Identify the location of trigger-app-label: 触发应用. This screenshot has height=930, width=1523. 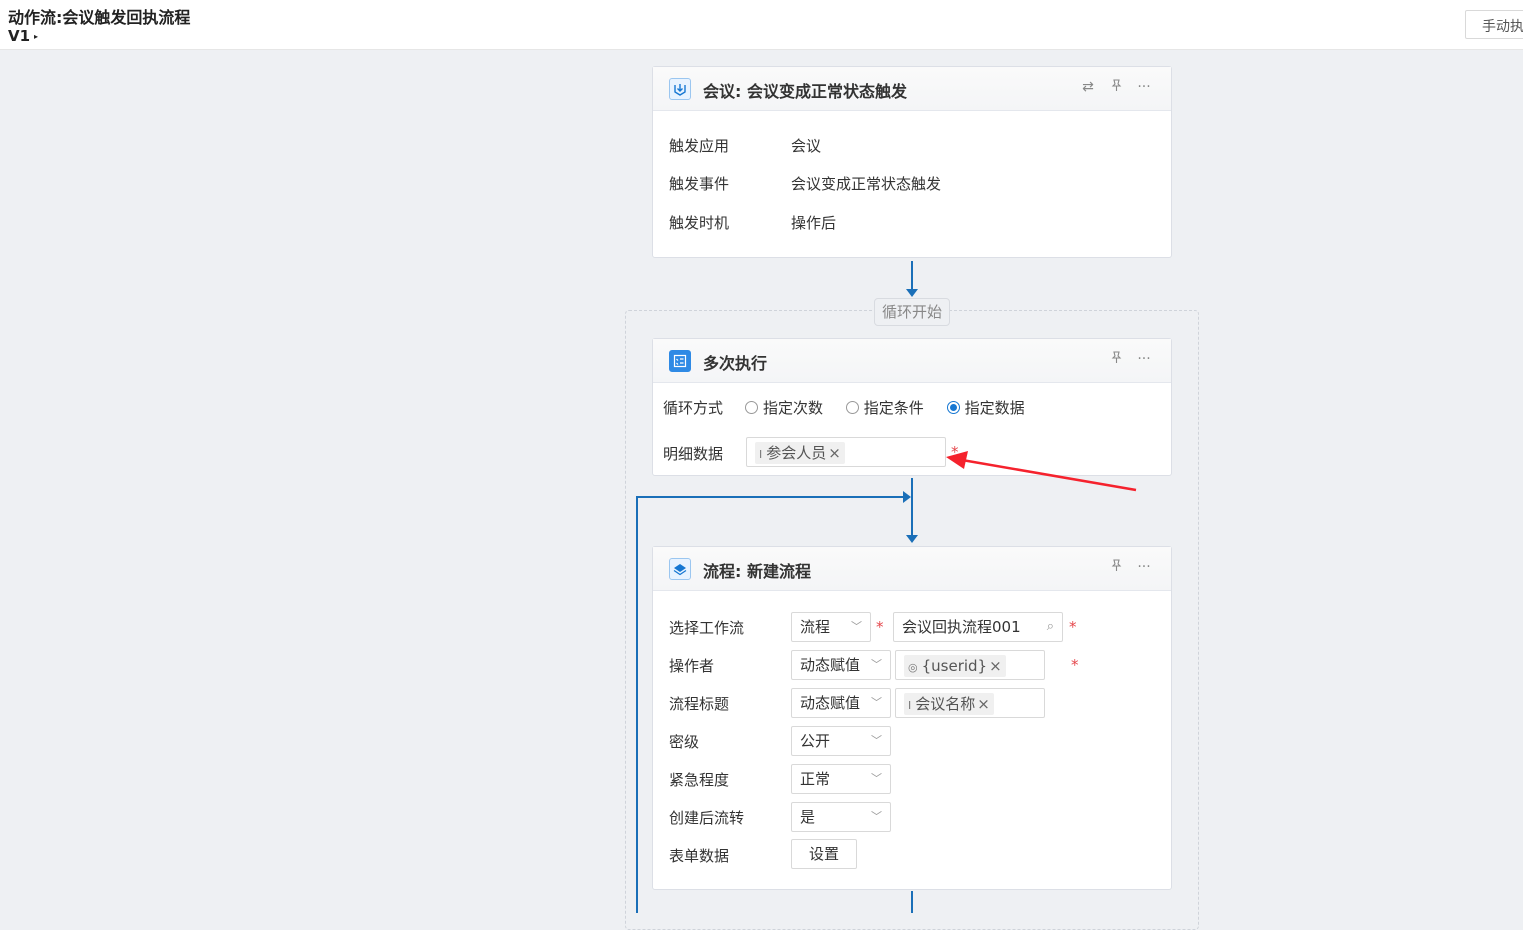
(699, 146).